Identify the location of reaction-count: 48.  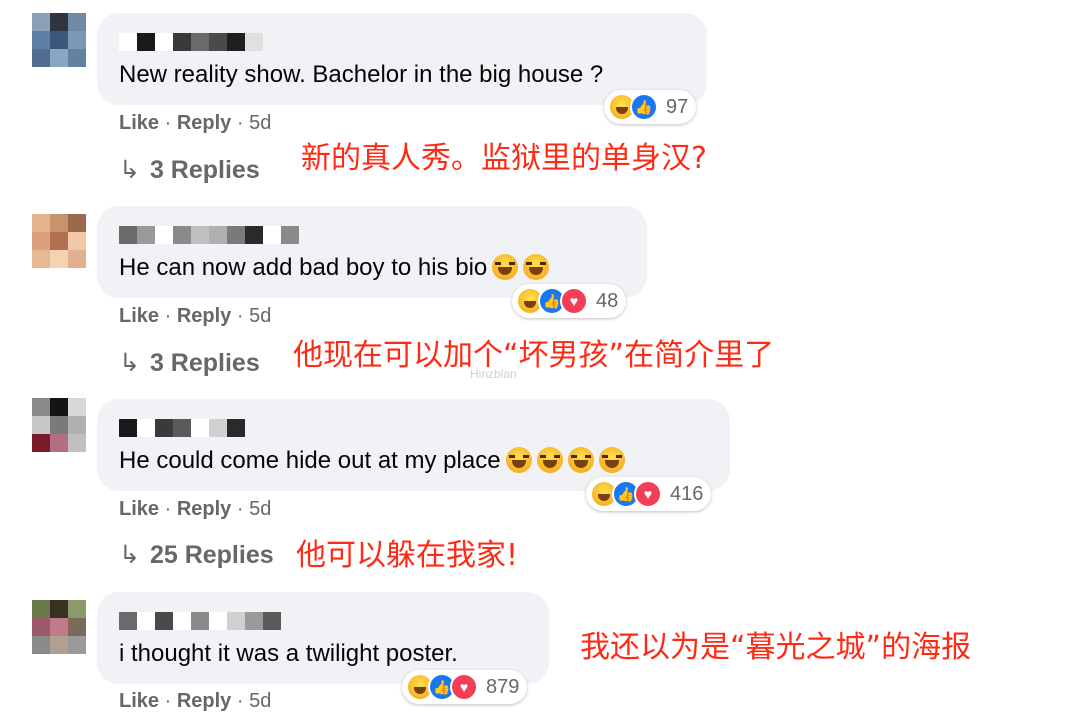
(607, 300).